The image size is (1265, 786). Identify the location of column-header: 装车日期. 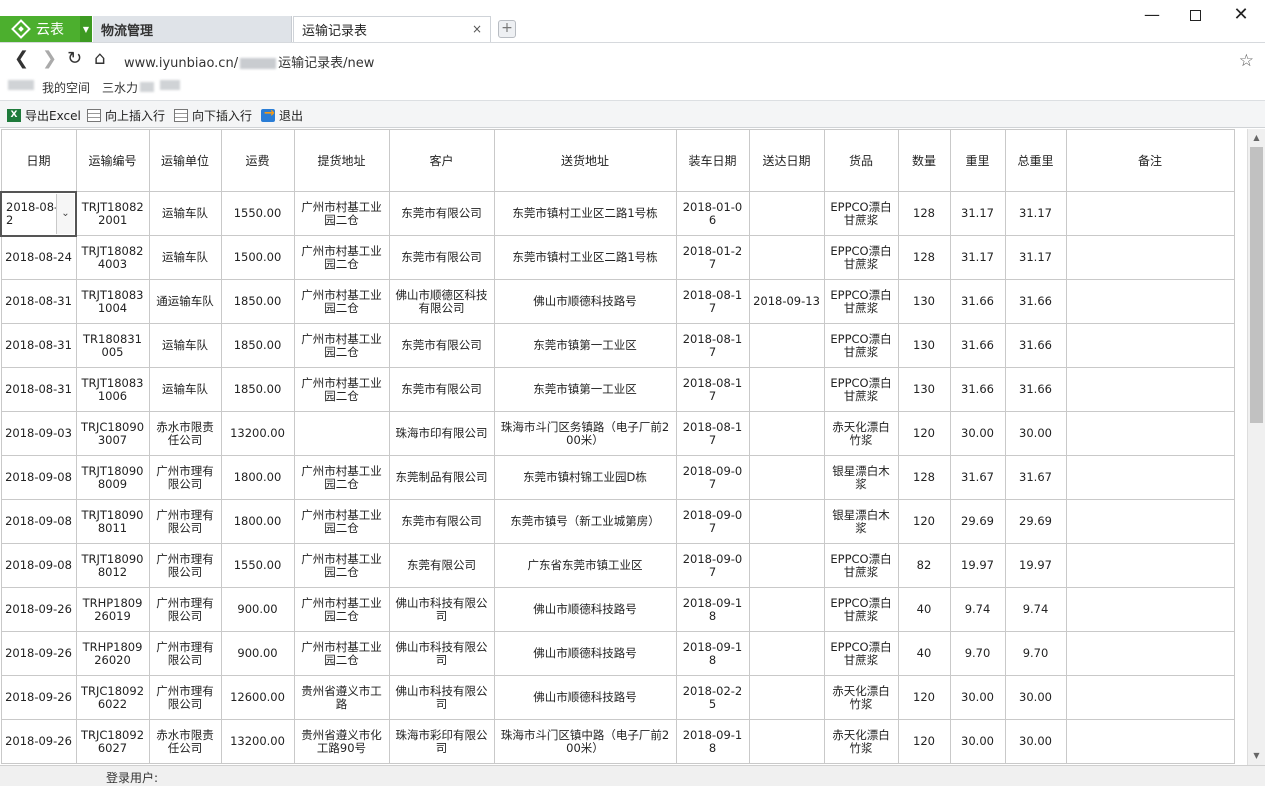
(712, 160).